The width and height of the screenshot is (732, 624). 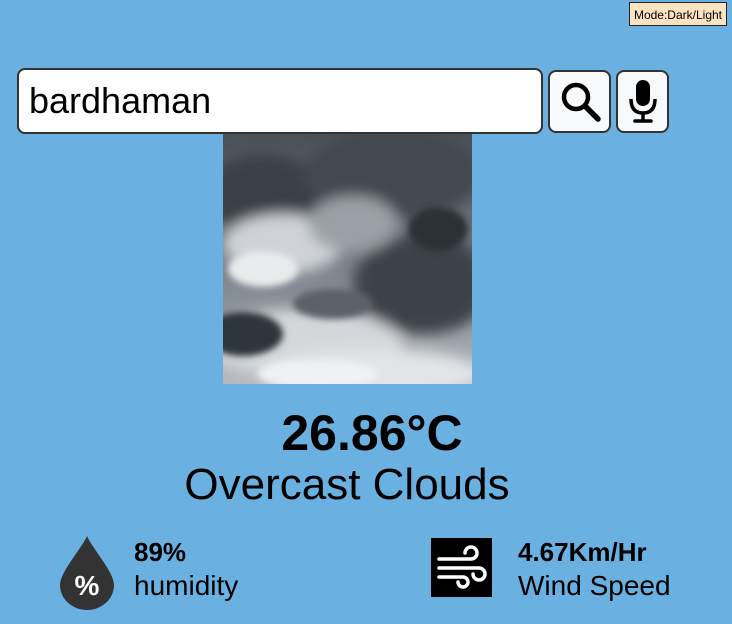 What do you see at coordinates (677, 14) in the screenshot?
I see `mode-toggle-button: Mode:Dark/Light` at bounding box center [677, 14].